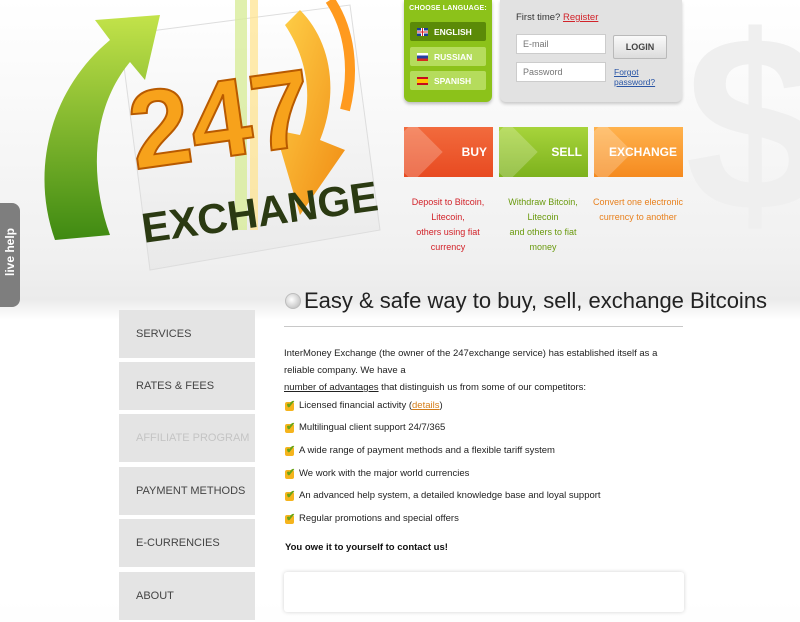  What do you see at coordinates (448, 152) in the screenshot?
I see `buy-button: BUY` at bounding box center [448, 152].